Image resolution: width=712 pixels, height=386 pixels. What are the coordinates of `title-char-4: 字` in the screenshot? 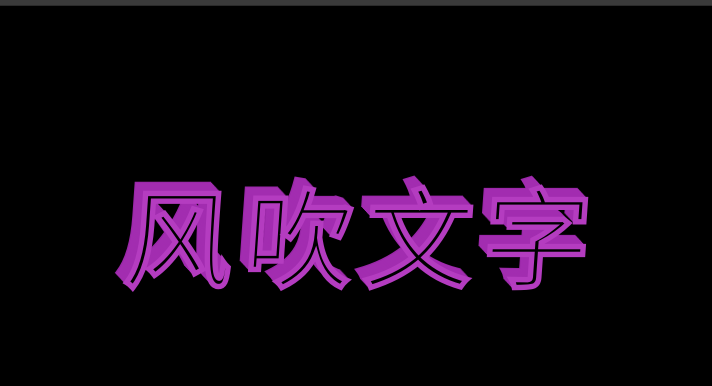 It's located at (537, 242).